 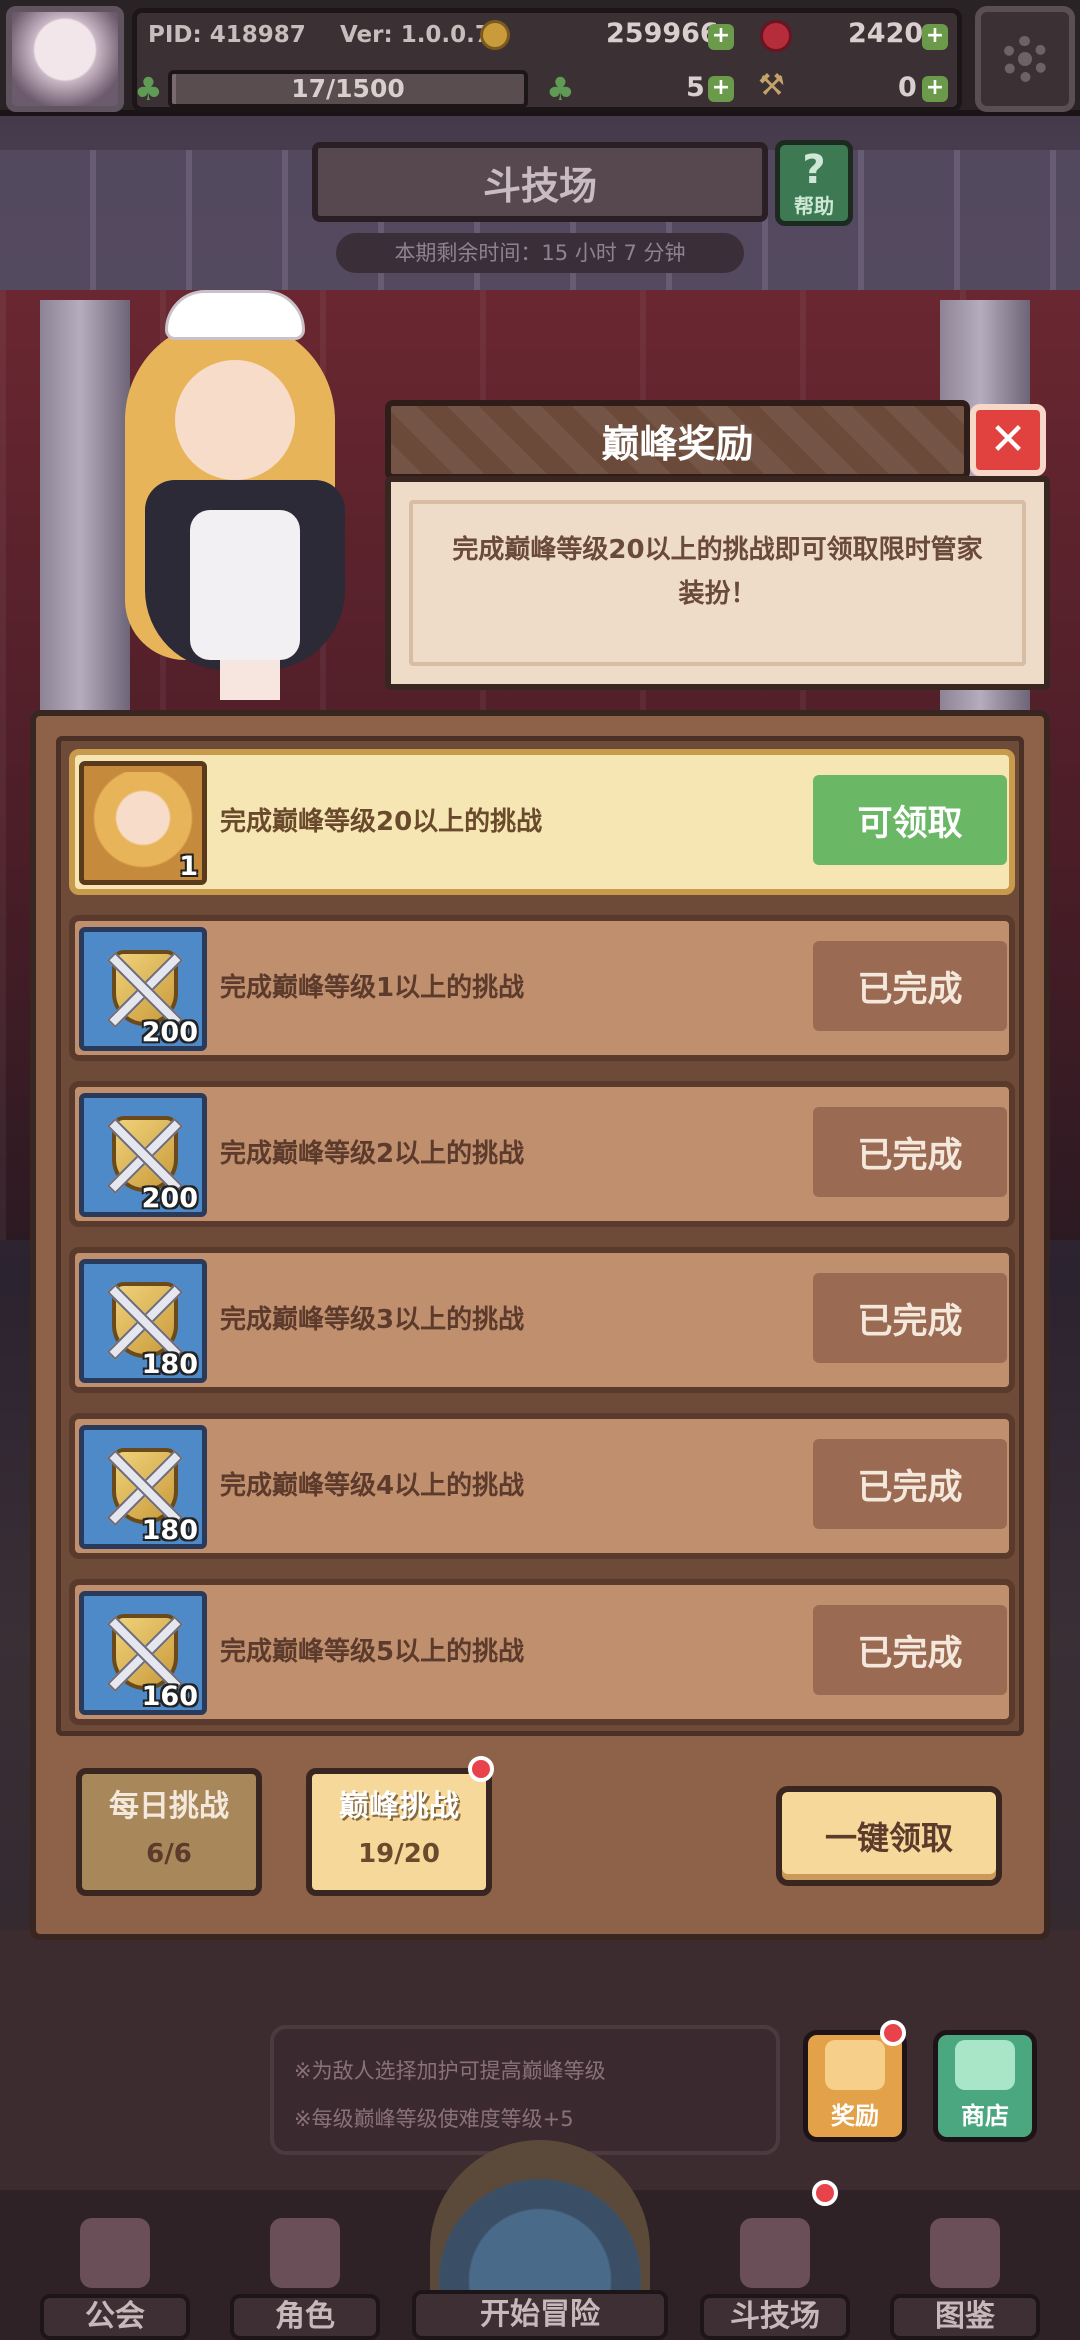 I want to click on note-line: ※为敌人选择加护可提高巅峰等级, so click(x=450, y=2071).